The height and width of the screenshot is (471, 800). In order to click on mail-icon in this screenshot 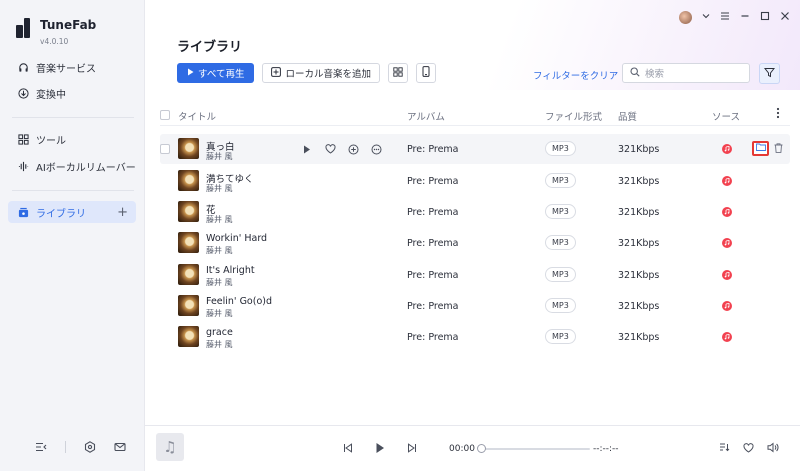, I will do `click(120, 447)`.